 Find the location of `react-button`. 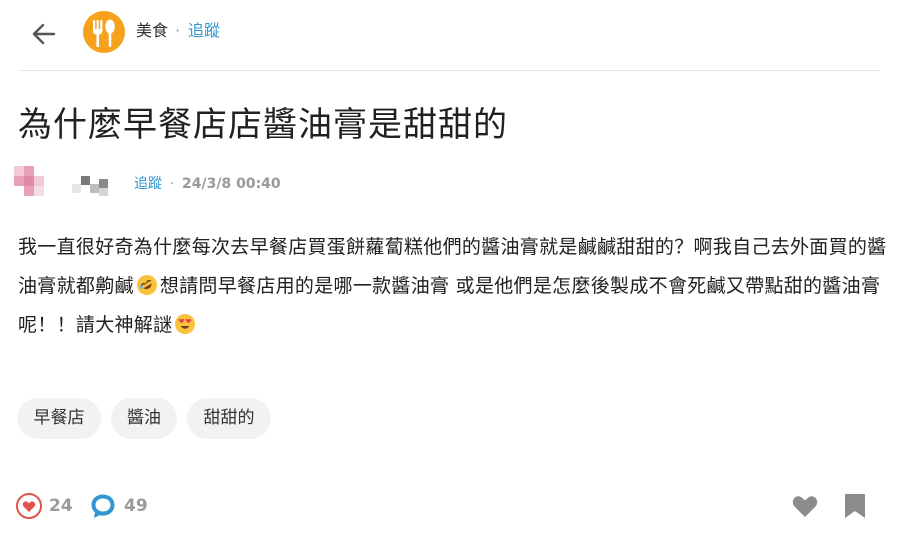

react-button is located at coordinates (805, 506).